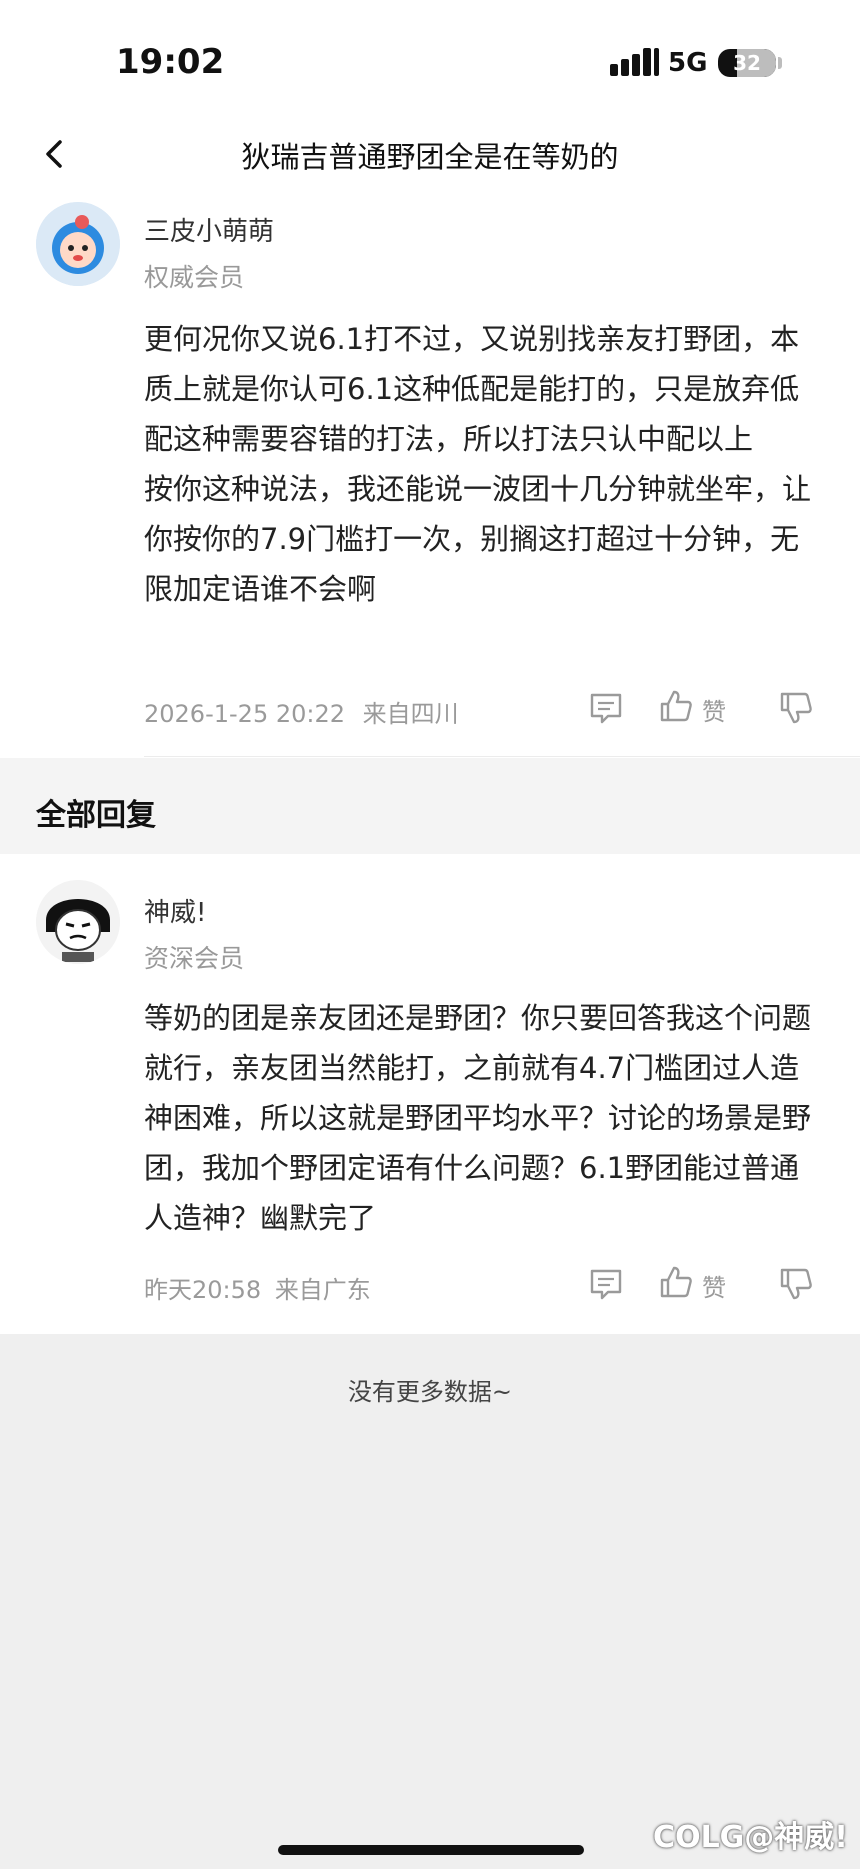 Image resolution: width=860 pixels, height=1869 pixels. I want to click on reply-location: 来自广东, so click(322, 1290).